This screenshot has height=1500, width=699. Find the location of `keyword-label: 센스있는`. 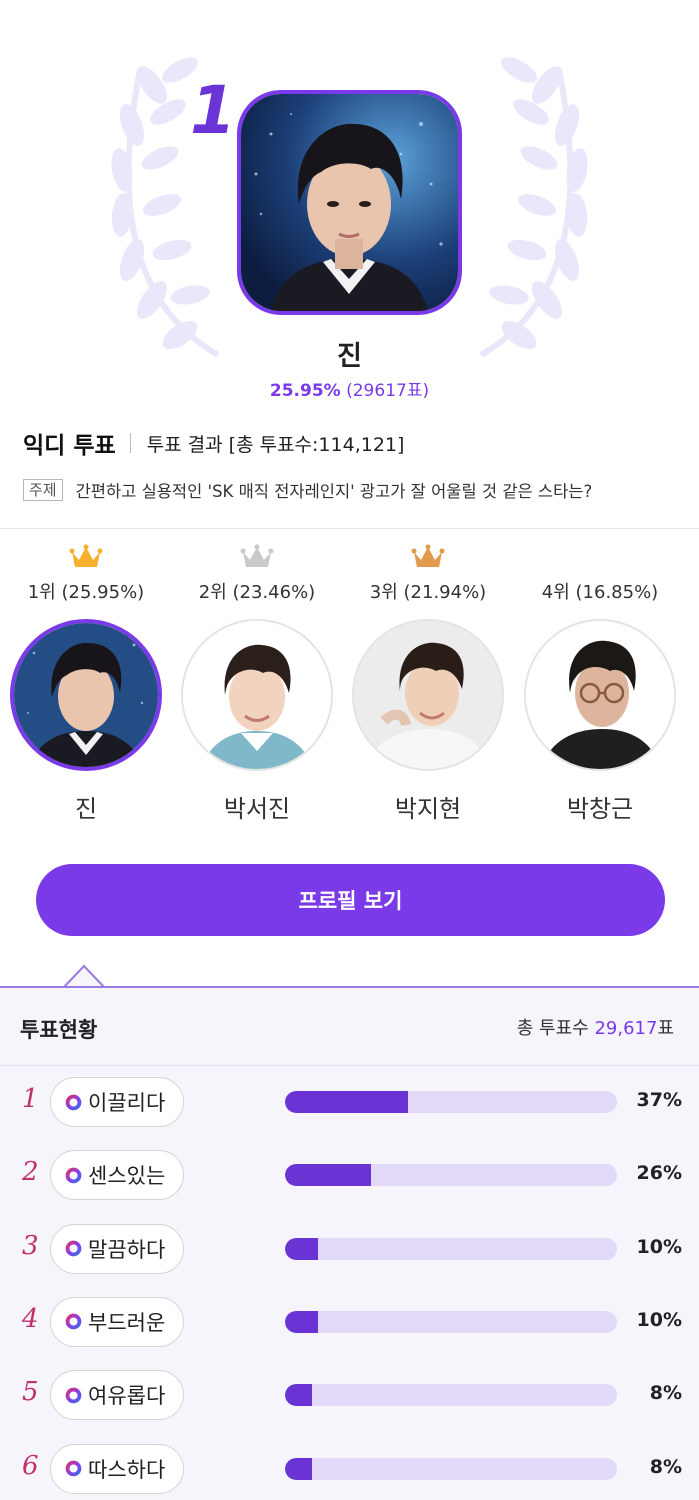

keyword-label: 센스있는 is located at coordinates (127, 1176).